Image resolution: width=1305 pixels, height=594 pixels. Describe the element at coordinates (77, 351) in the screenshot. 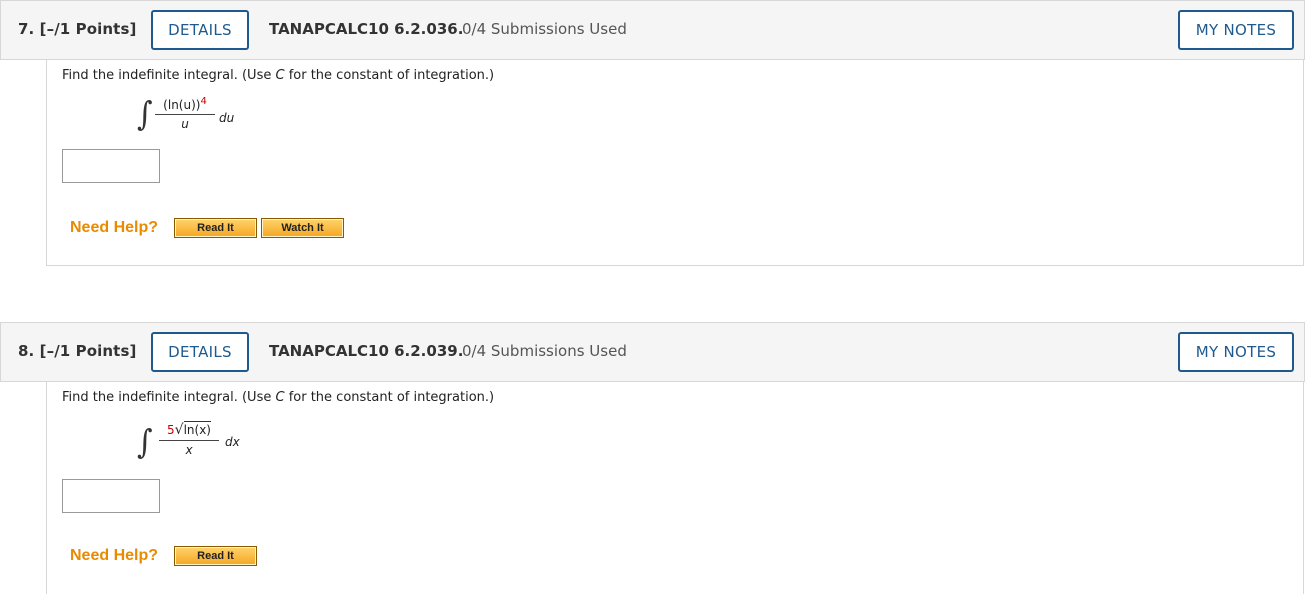

I see `question-number: 8. [–/1 Points]` at that location.